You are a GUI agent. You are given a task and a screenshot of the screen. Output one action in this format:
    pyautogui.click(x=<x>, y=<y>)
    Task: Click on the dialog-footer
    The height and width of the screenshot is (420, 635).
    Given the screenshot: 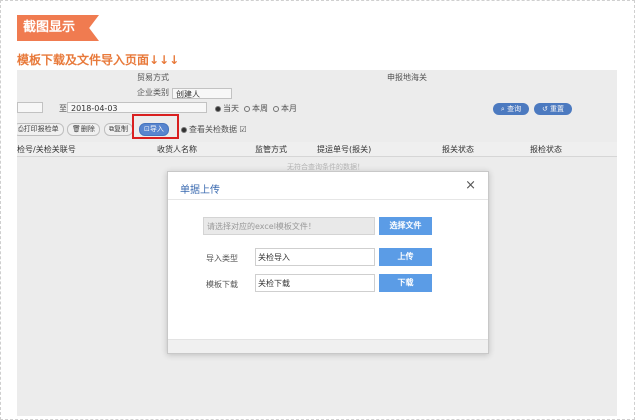 What is the action you would take?
    pyautogui.click(x=328, y=346)
    